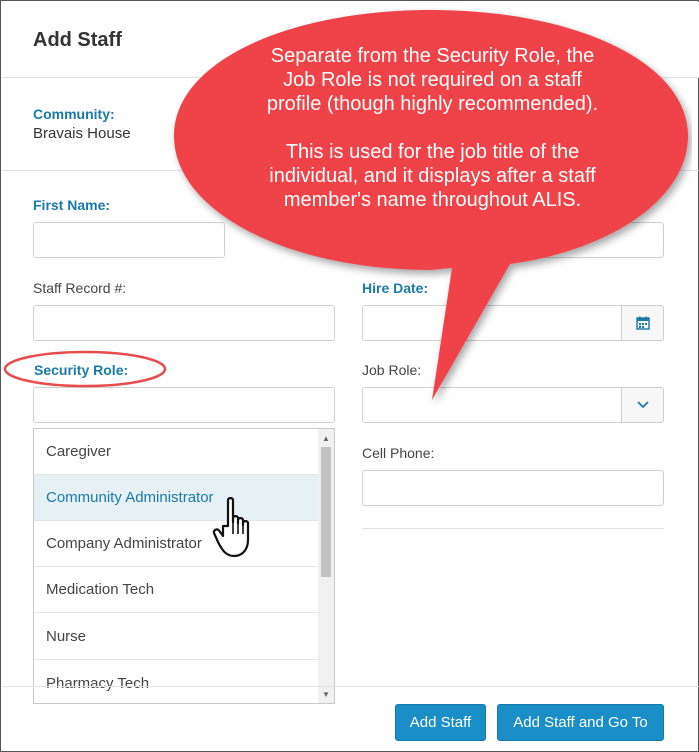 This screenshot has width=699, height=752. I want to click on scroll-up-arrow-icon: ▲, so click(326, 438).